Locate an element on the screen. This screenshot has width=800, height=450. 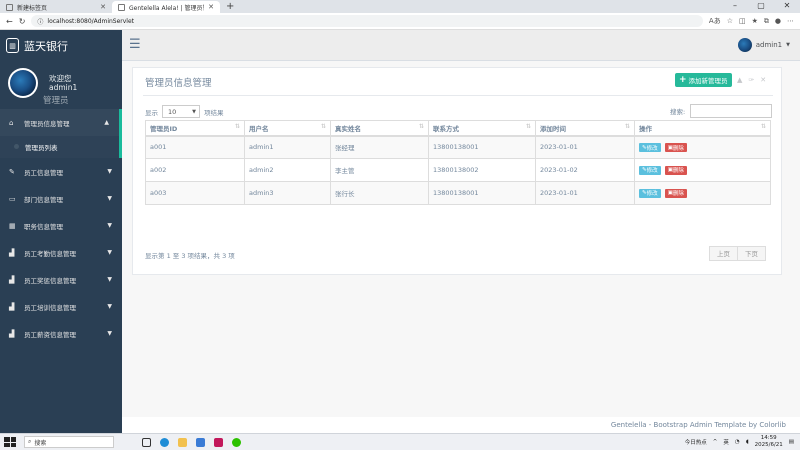
url-text: localhost:8080/AdminServlet is located at coordinates (91, 21).